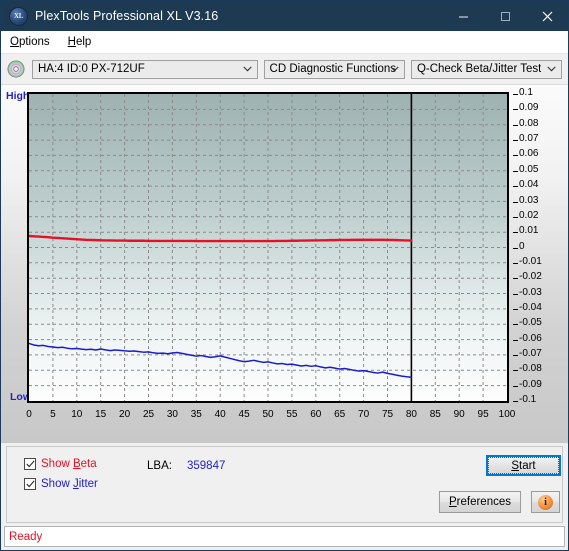 Image resolution: width=569 pixels, height=551 pixels. I want to click on y-tick-label: -0.07, so click(530, 353).